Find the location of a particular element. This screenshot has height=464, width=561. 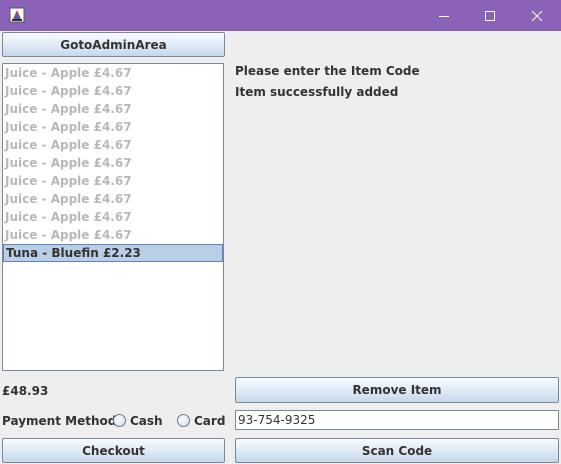

maximize-icon is located at coordinates (490, 16).